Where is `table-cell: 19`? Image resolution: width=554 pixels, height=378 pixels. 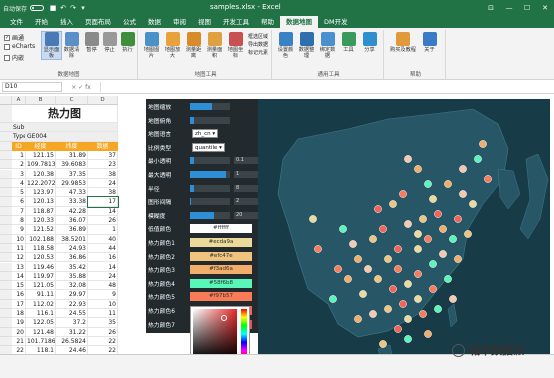
table-cell: 19 is located at coordinates (19, 323).